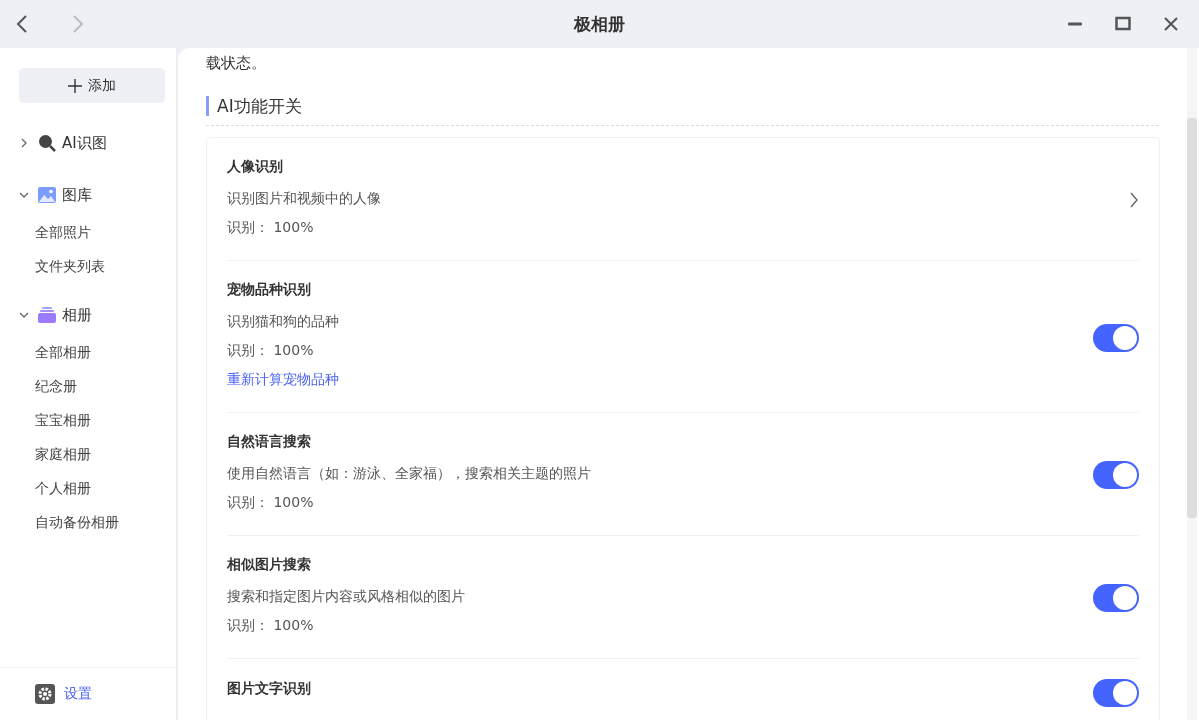 The width and height of the screenshot is (1199, 720). I want to click on sidebar-item: 纪念册, so click(91, 386).